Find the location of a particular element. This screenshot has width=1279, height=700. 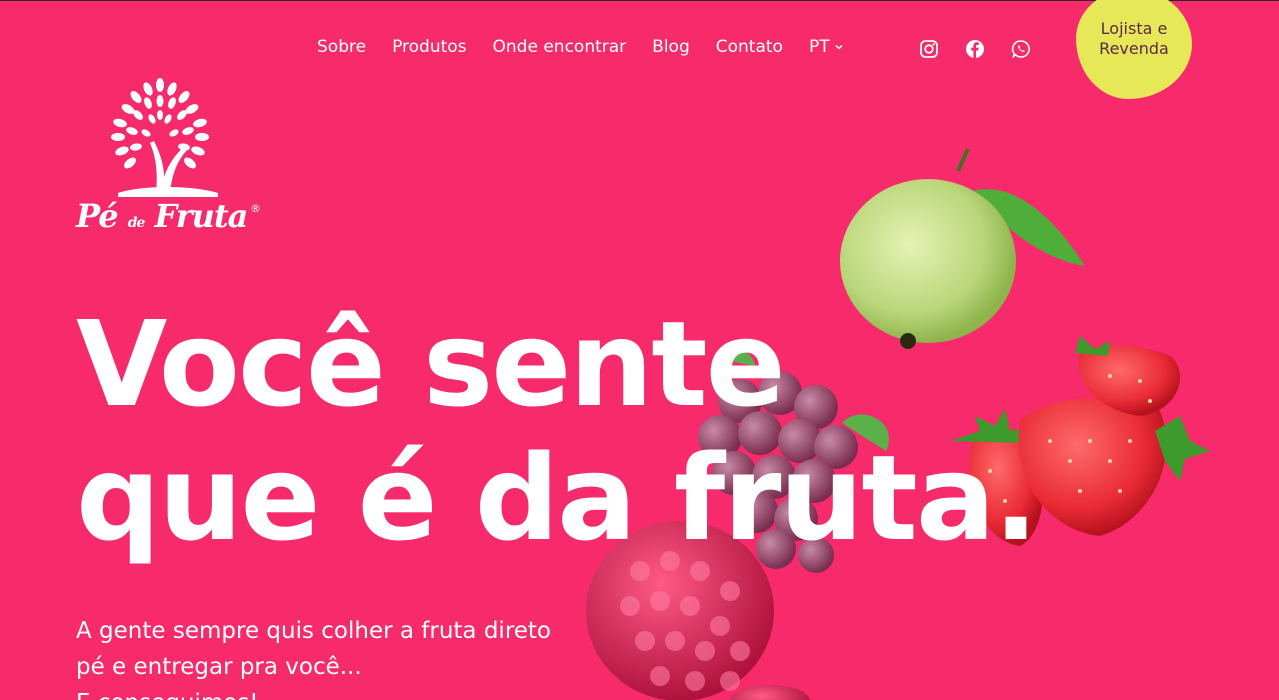

language-selector: PT is located at coordinates (826, 47).